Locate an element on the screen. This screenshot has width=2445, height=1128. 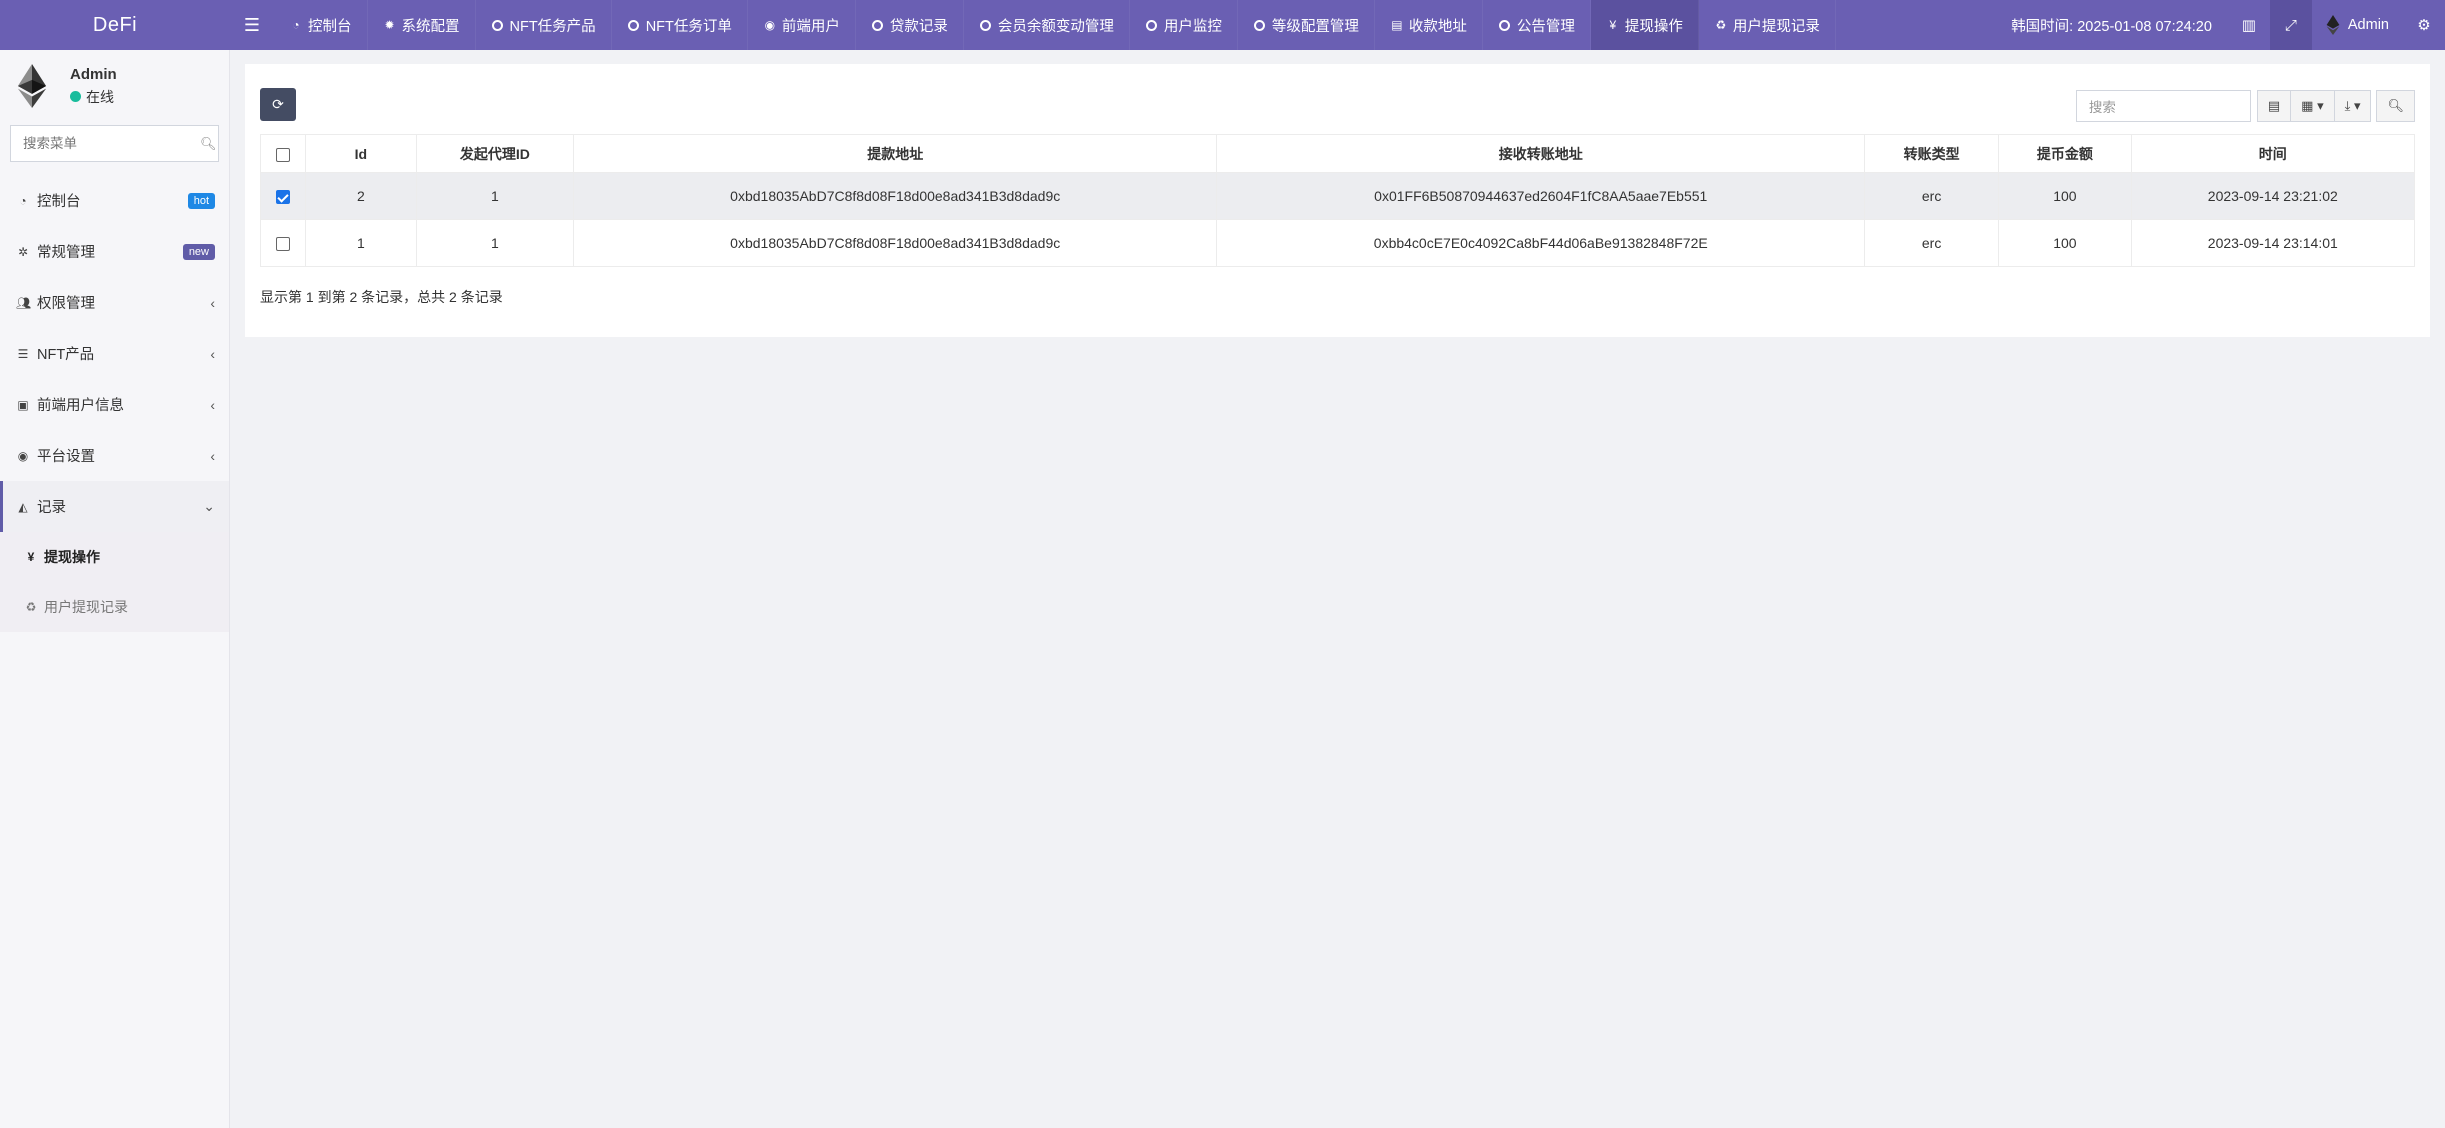
sidebar-item-platform-settings: ◉ 平台设置 ‹ is located at coordinates (114, 455).